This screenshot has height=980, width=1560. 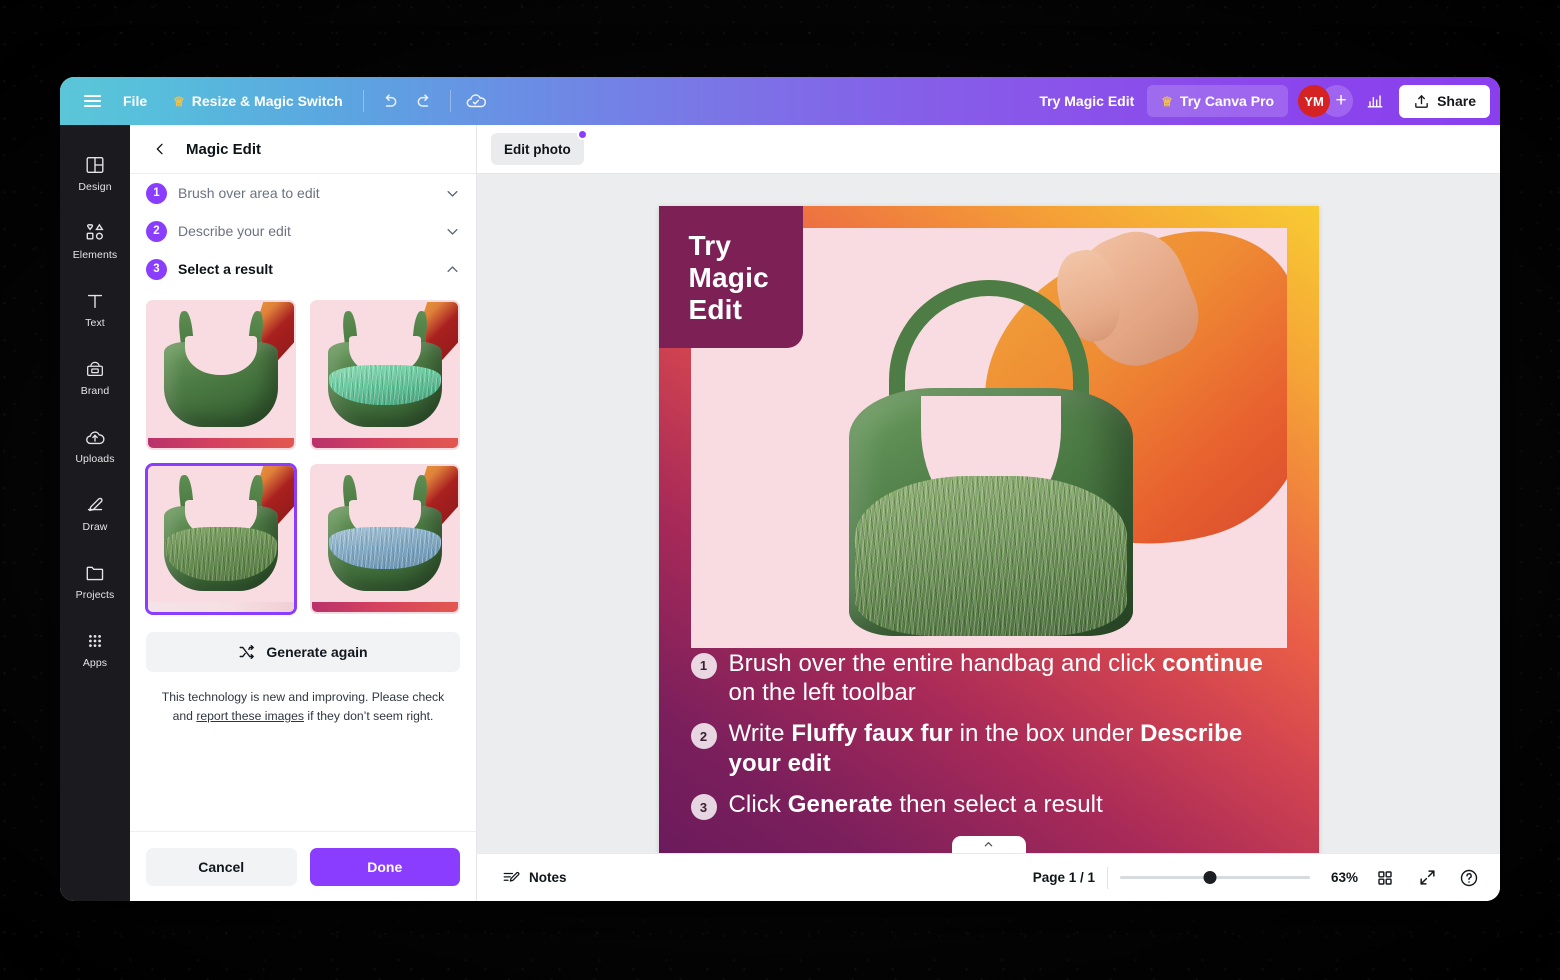 I want to click on step-badge: 3, so click(x=156, y=269).